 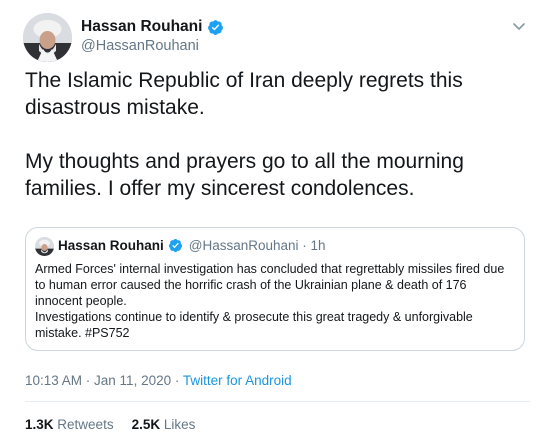 I want to click on retweets-stat: 1.3K Retweets, so click(x=69, y=424).